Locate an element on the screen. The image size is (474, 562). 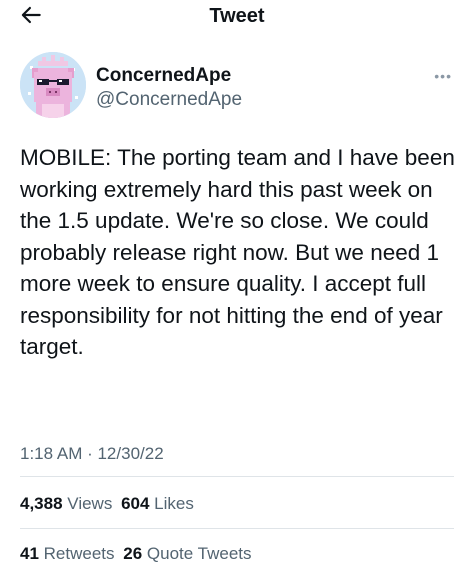
tweet-author: ConcernedApe @ConcernedApe ••• is located at coordinates (237, 87).